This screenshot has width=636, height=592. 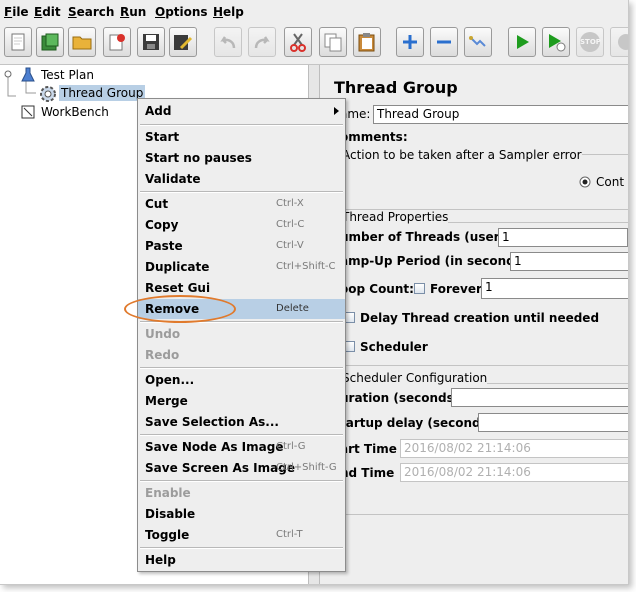 I want to click on test-plan-icon, so click(x=28, y=74).